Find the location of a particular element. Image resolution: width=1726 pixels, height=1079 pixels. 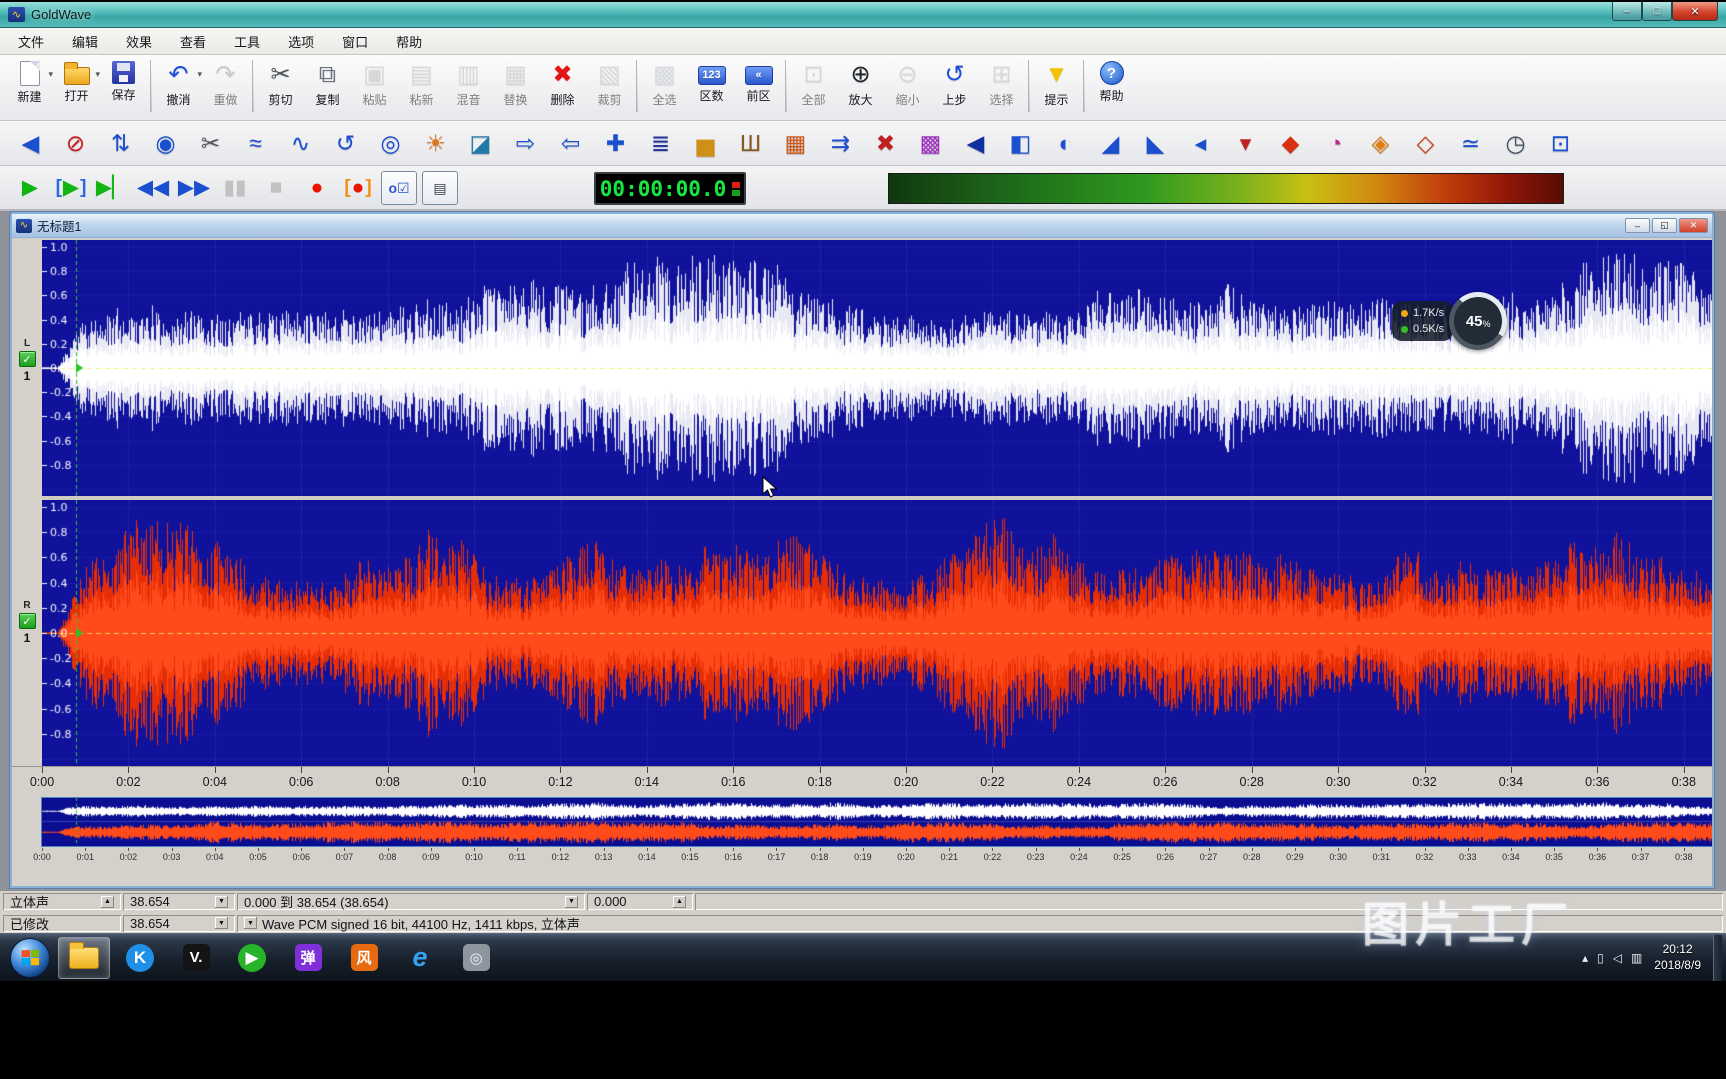

effect-offset-right-button: ⇨ is located at coordinates (525, 143).